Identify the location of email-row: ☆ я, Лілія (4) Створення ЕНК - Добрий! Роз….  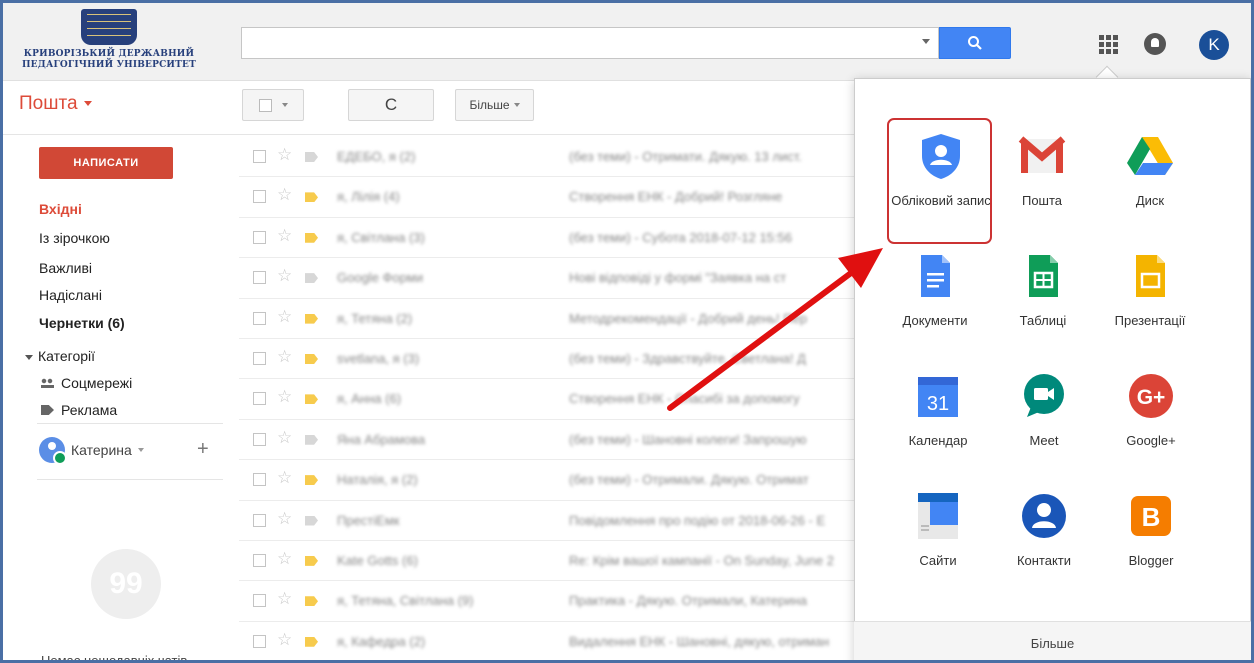
(546, 197).